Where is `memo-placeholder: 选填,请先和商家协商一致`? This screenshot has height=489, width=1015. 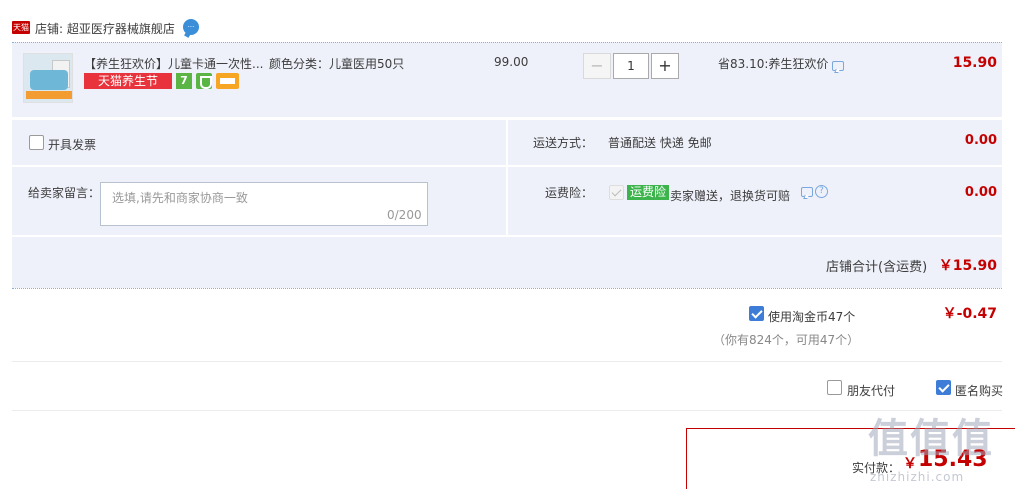 memo-placeholder: 选填,请先和商家协商一致 is located at coordinates (180, 198).